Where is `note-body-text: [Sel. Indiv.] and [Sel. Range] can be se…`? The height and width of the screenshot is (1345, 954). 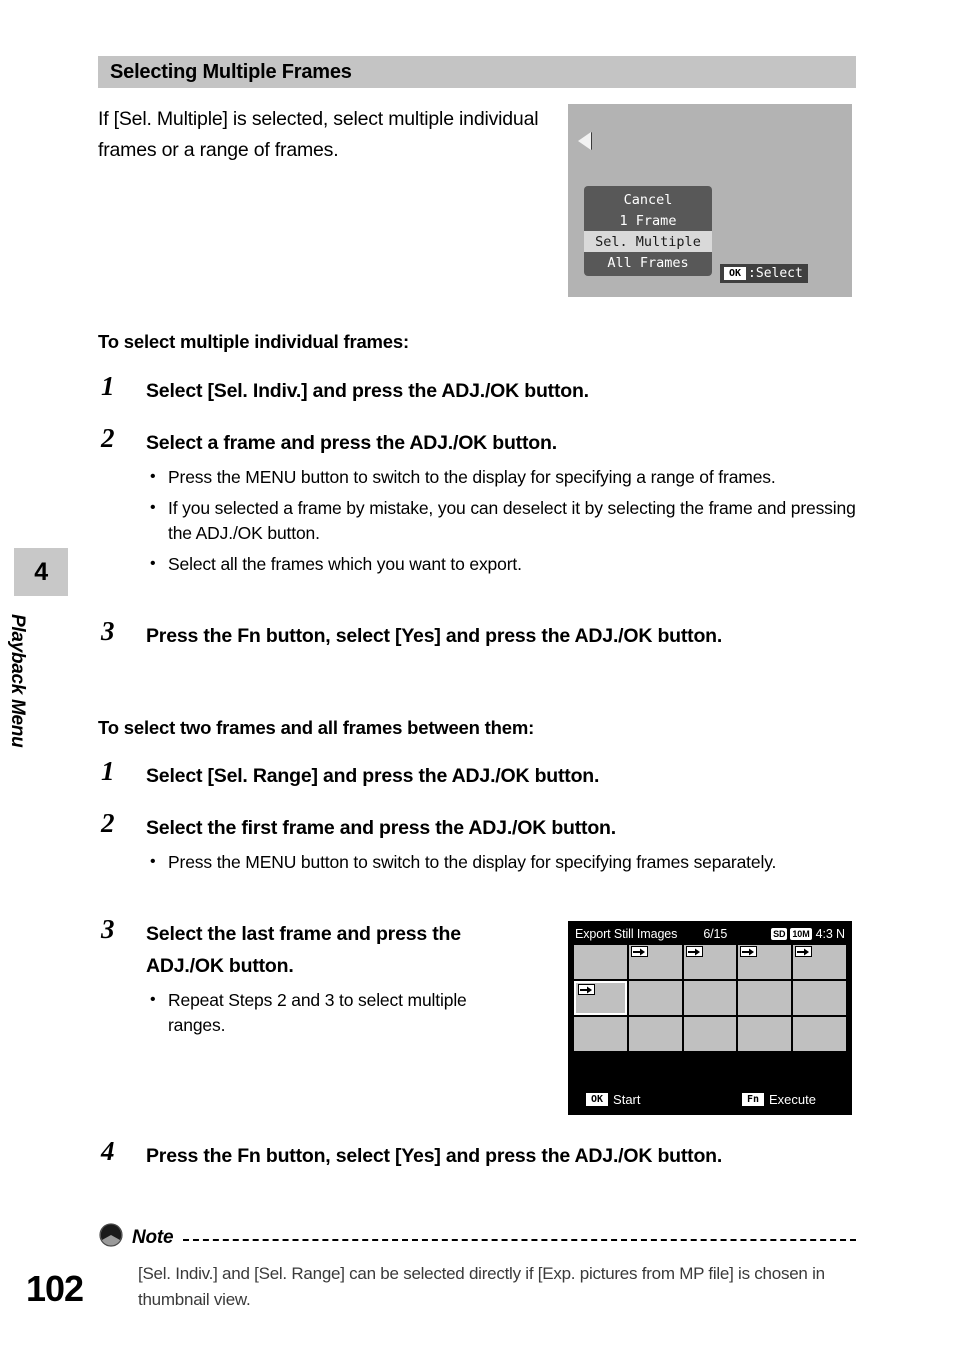
note-body-text: [Sel. Indiv.] and [Sel. Range] can be se… is located at coordinates (481, 1286).